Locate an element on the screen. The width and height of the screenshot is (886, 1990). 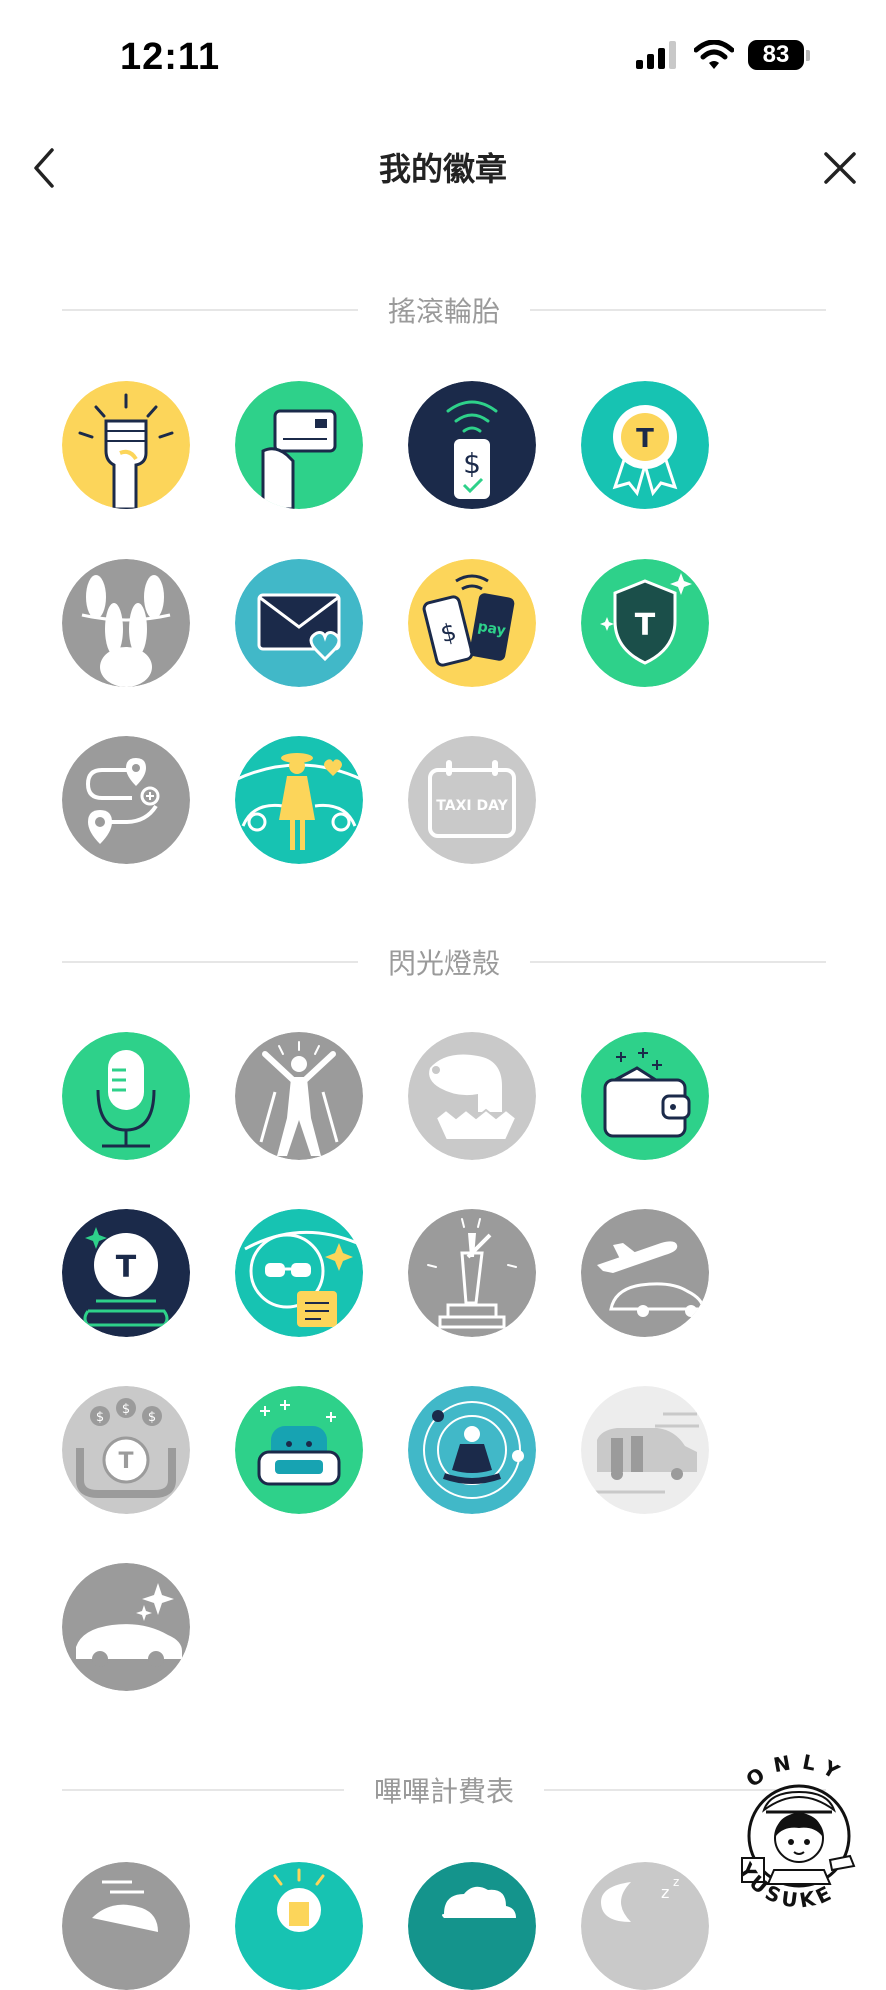
badge-sunglasses is located at coordinates (299, 1273).